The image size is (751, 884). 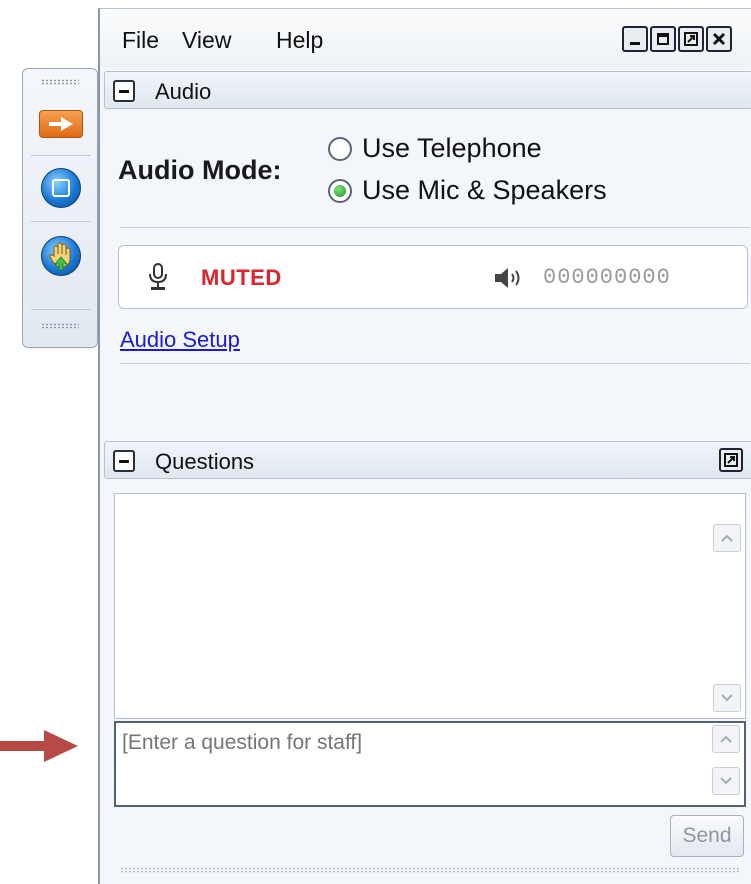 I want to click on maximize-icon, so click(x=663, y=39).